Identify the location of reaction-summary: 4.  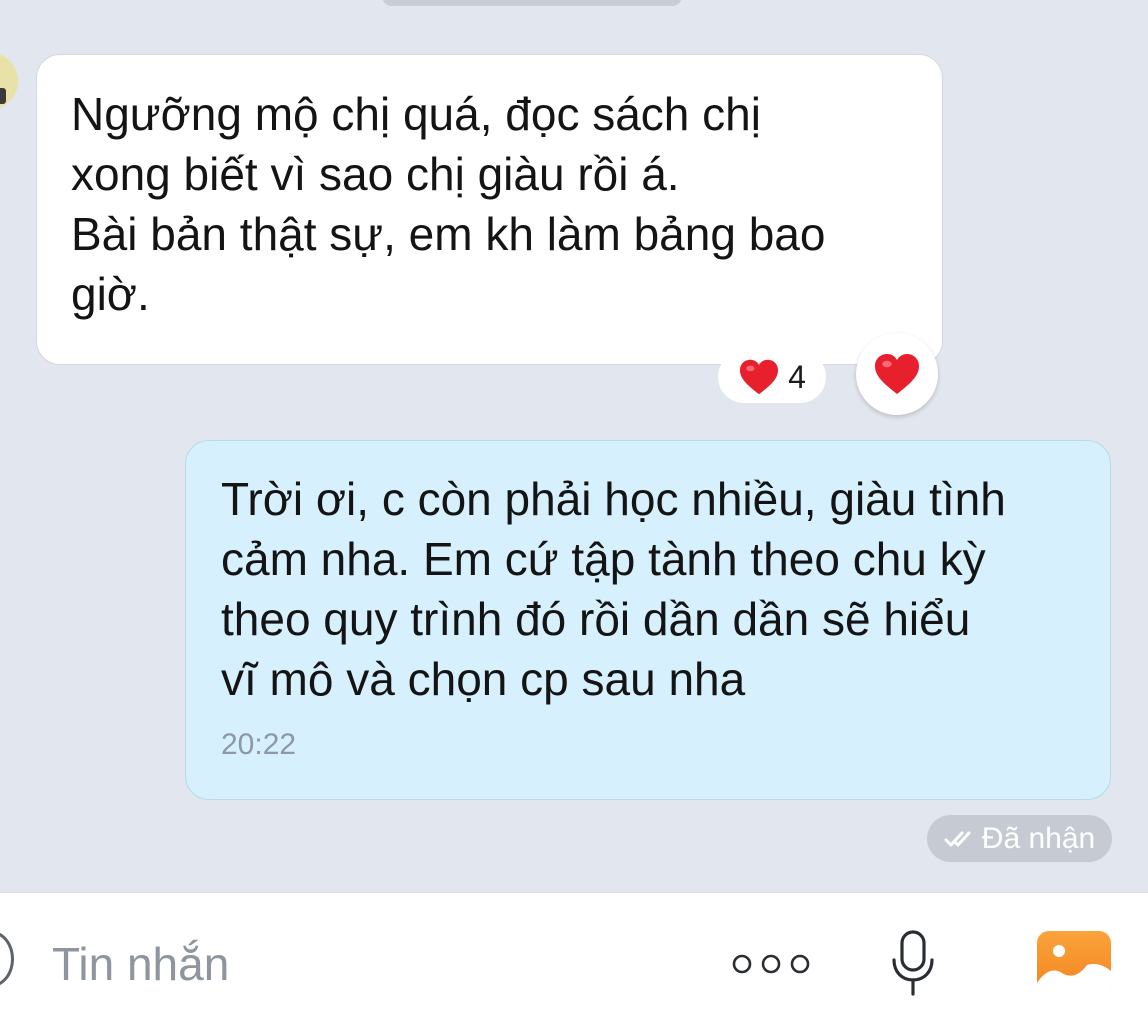
(772, 377).